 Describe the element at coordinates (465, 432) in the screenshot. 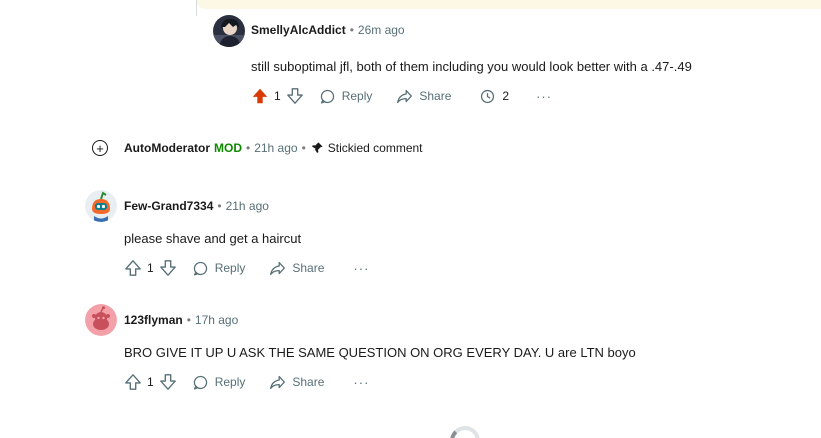

I see `loading-spinner-icon` at that location.